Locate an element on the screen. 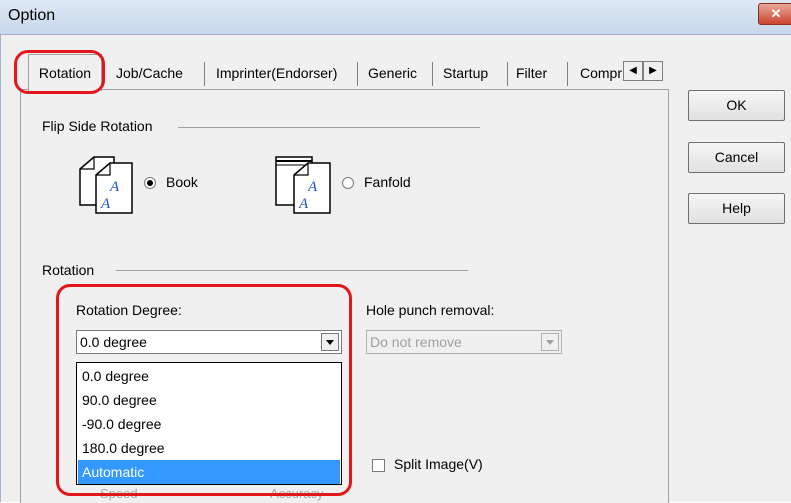 The height and width of the screenshot is (503, 791). title-bar is located at coordinates (395, 17).